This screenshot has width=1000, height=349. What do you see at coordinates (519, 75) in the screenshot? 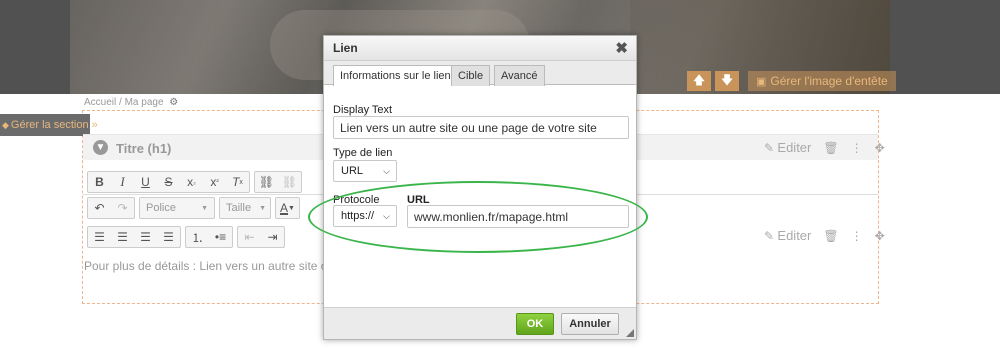
I see `tab-advanced: Avancé` at bounding box center [519, 75].